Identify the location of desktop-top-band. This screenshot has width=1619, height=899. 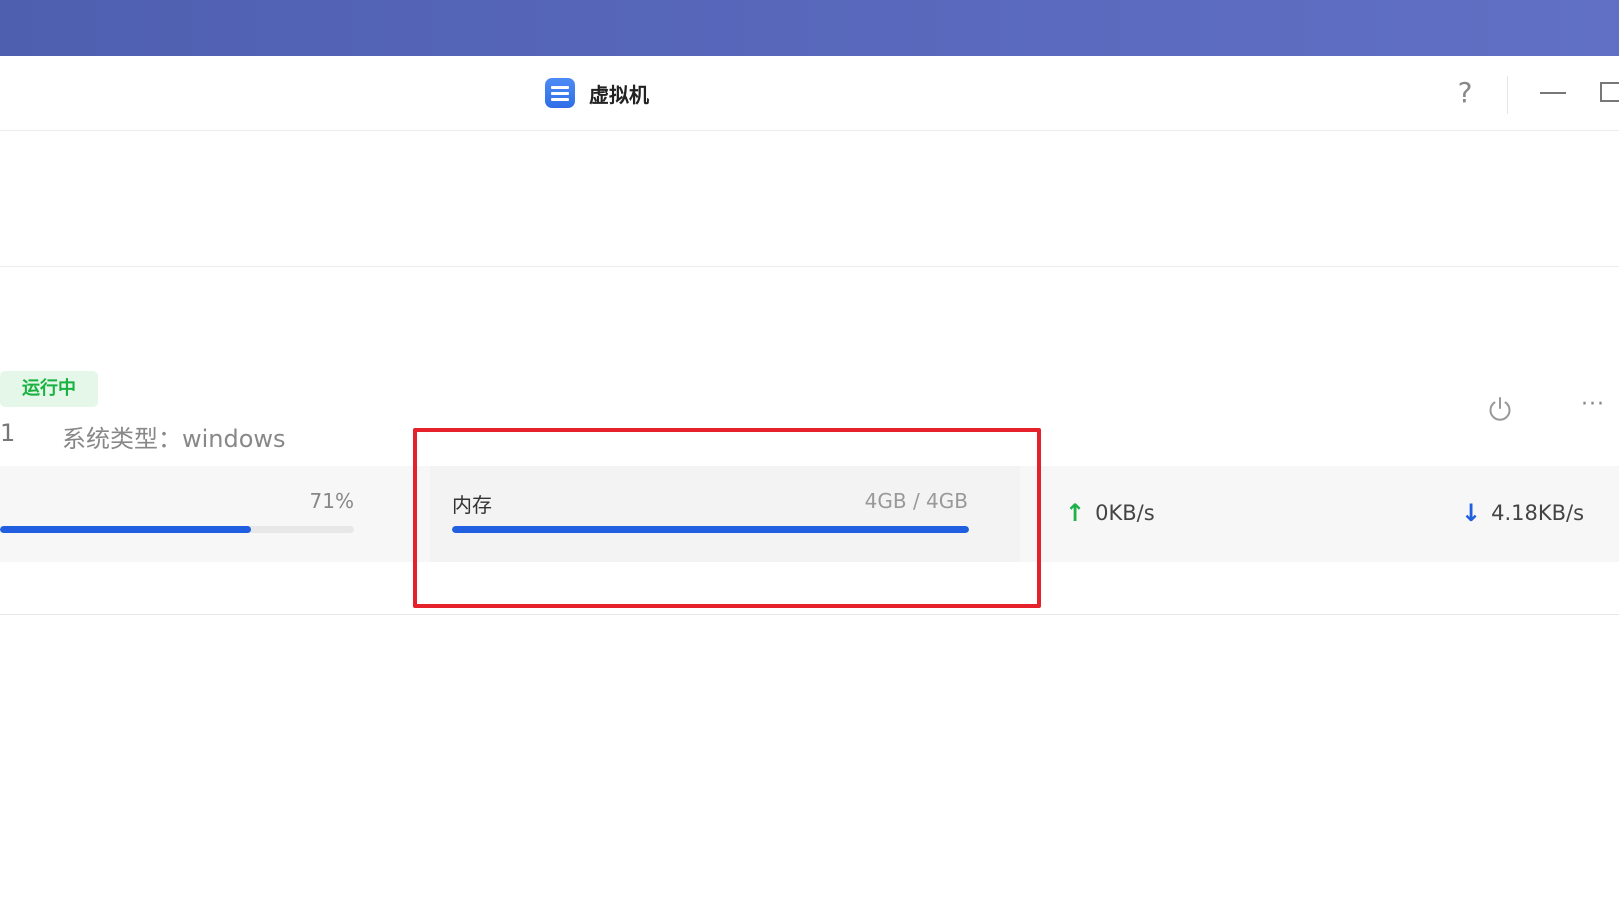
(809, 28).